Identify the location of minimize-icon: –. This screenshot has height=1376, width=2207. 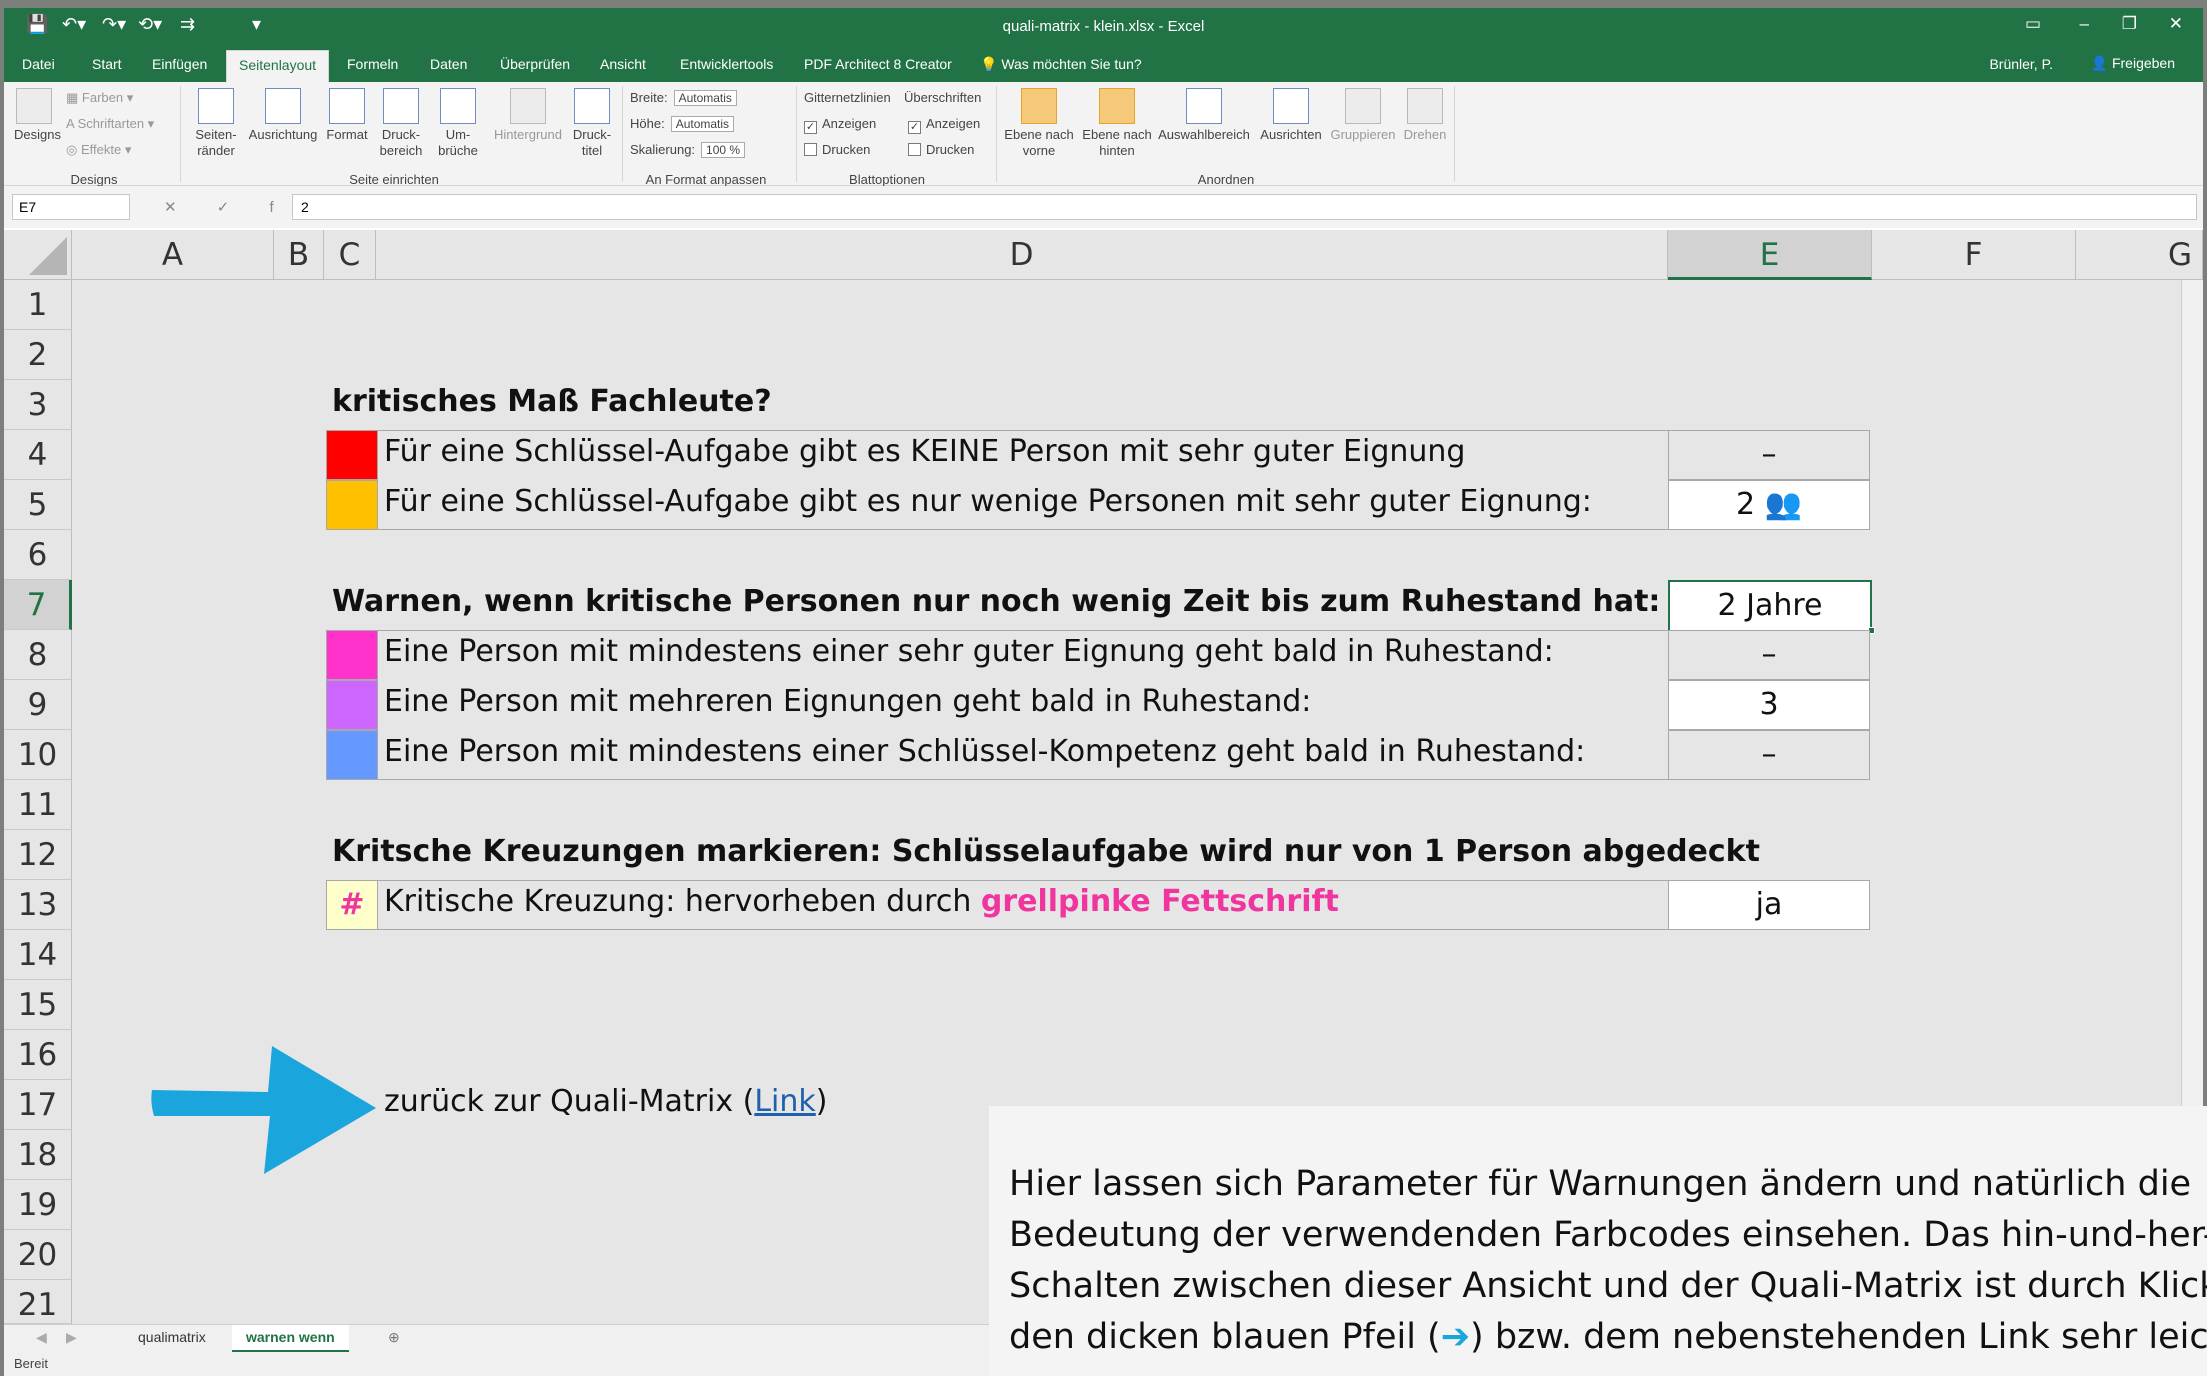
(2084, 24).